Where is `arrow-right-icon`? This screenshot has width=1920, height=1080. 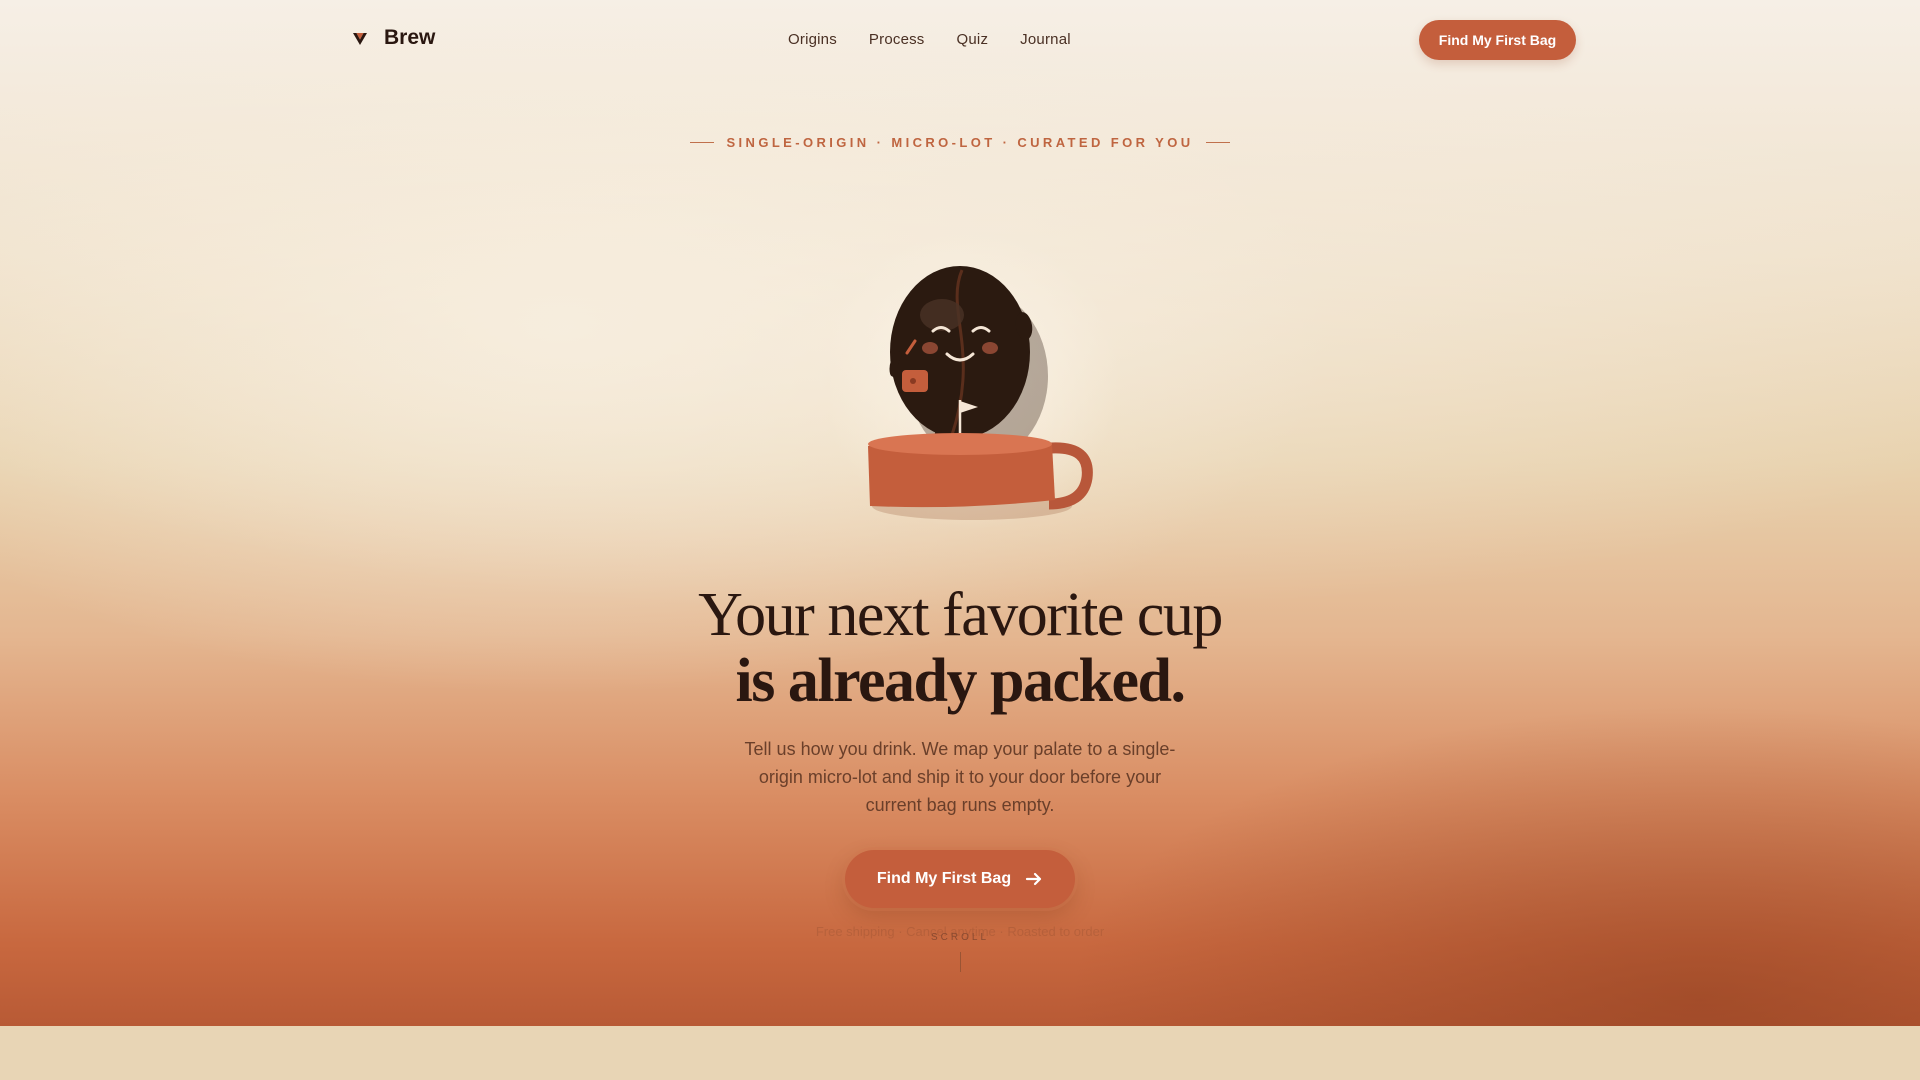
arrow-right-icon is located at coordinates (1034, 879).